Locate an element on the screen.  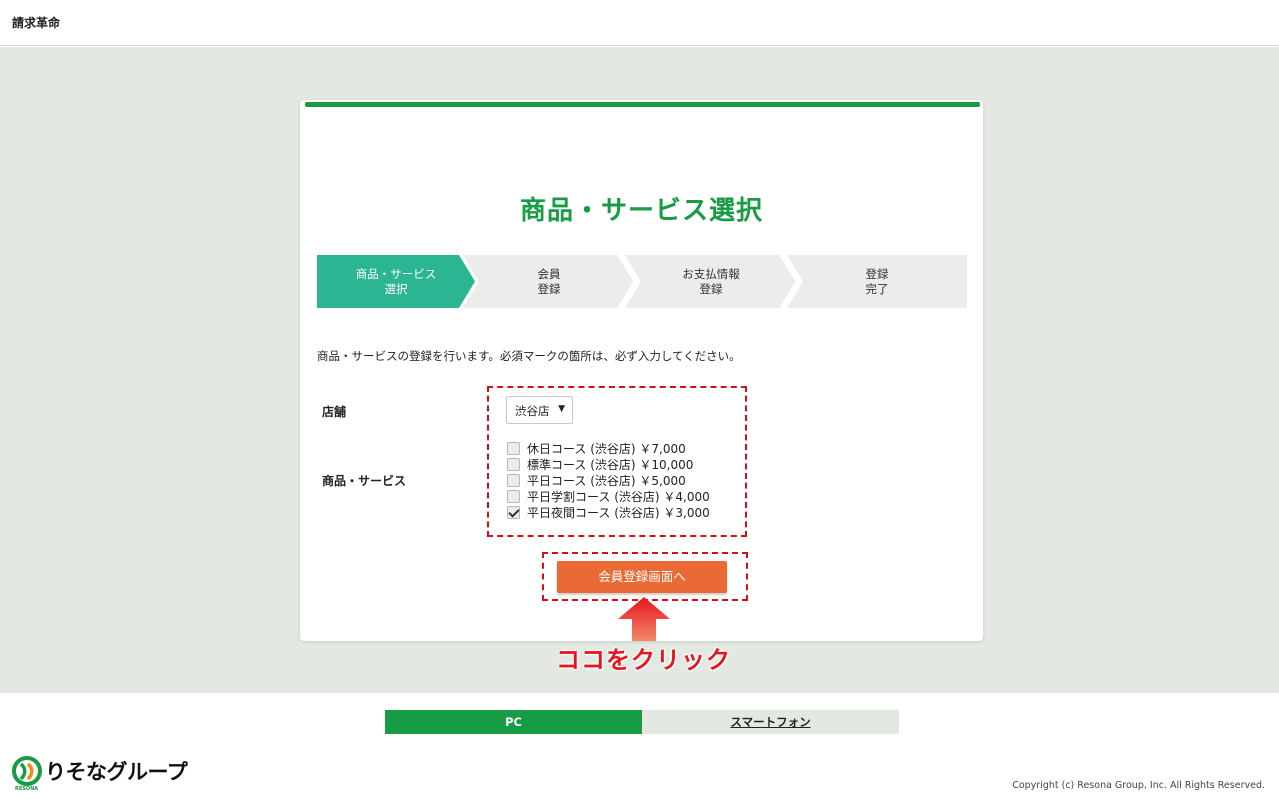
view-smartphone-link: スマートフォン is located at coordinates (770, 722).